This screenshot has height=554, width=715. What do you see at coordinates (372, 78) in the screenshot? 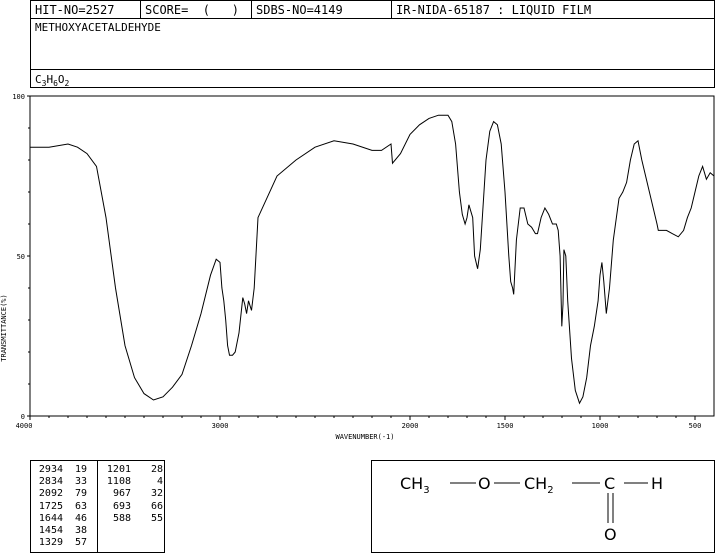
I see `formula-box: C3H6O2` at bounding box center [372, 78].